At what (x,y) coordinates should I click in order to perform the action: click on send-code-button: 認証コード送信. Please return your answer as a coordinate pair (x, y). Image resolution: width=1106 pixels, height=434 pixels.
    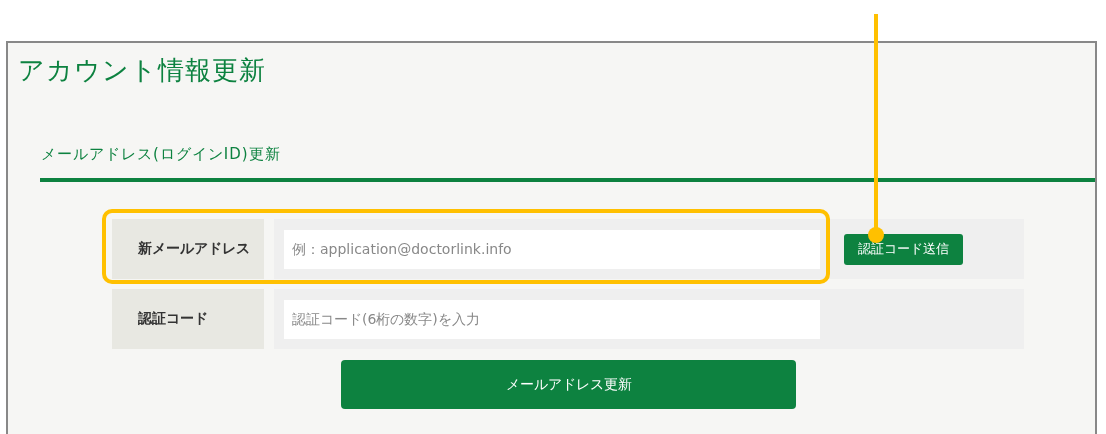
    Looking at the image, I should click on (903, 249).